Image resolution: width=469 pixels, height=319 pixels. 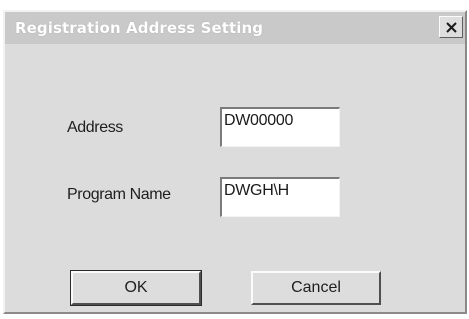 What do you see at coordinates (280, 127) in the screenshot?
I see `address-field: DW00000` at bounding box center [280, 127].